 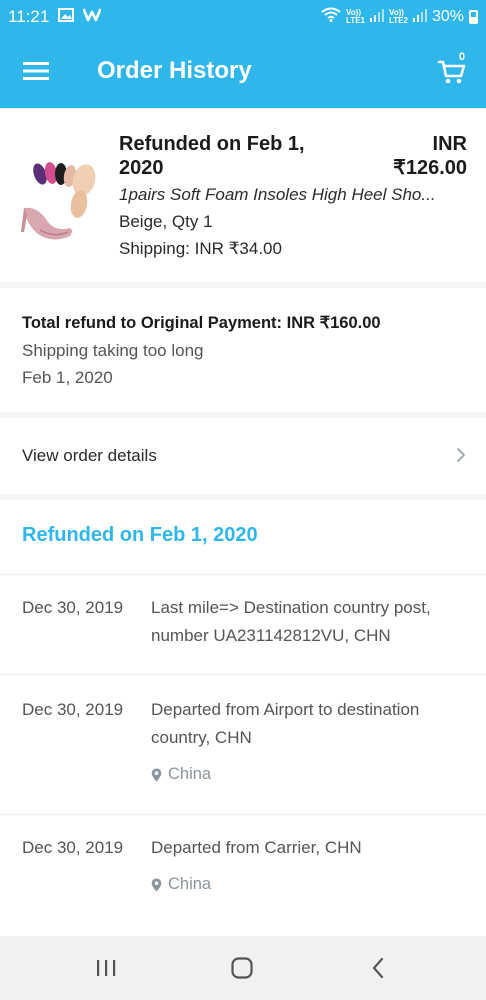 I want to click on home-button, so click(x=242, y=968).